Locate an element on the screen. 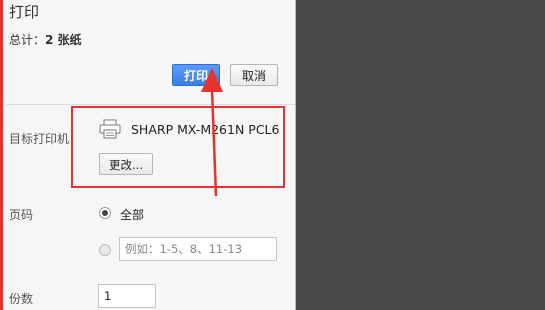  pages-all-label: 全部 is located at coordinates (132, 215).